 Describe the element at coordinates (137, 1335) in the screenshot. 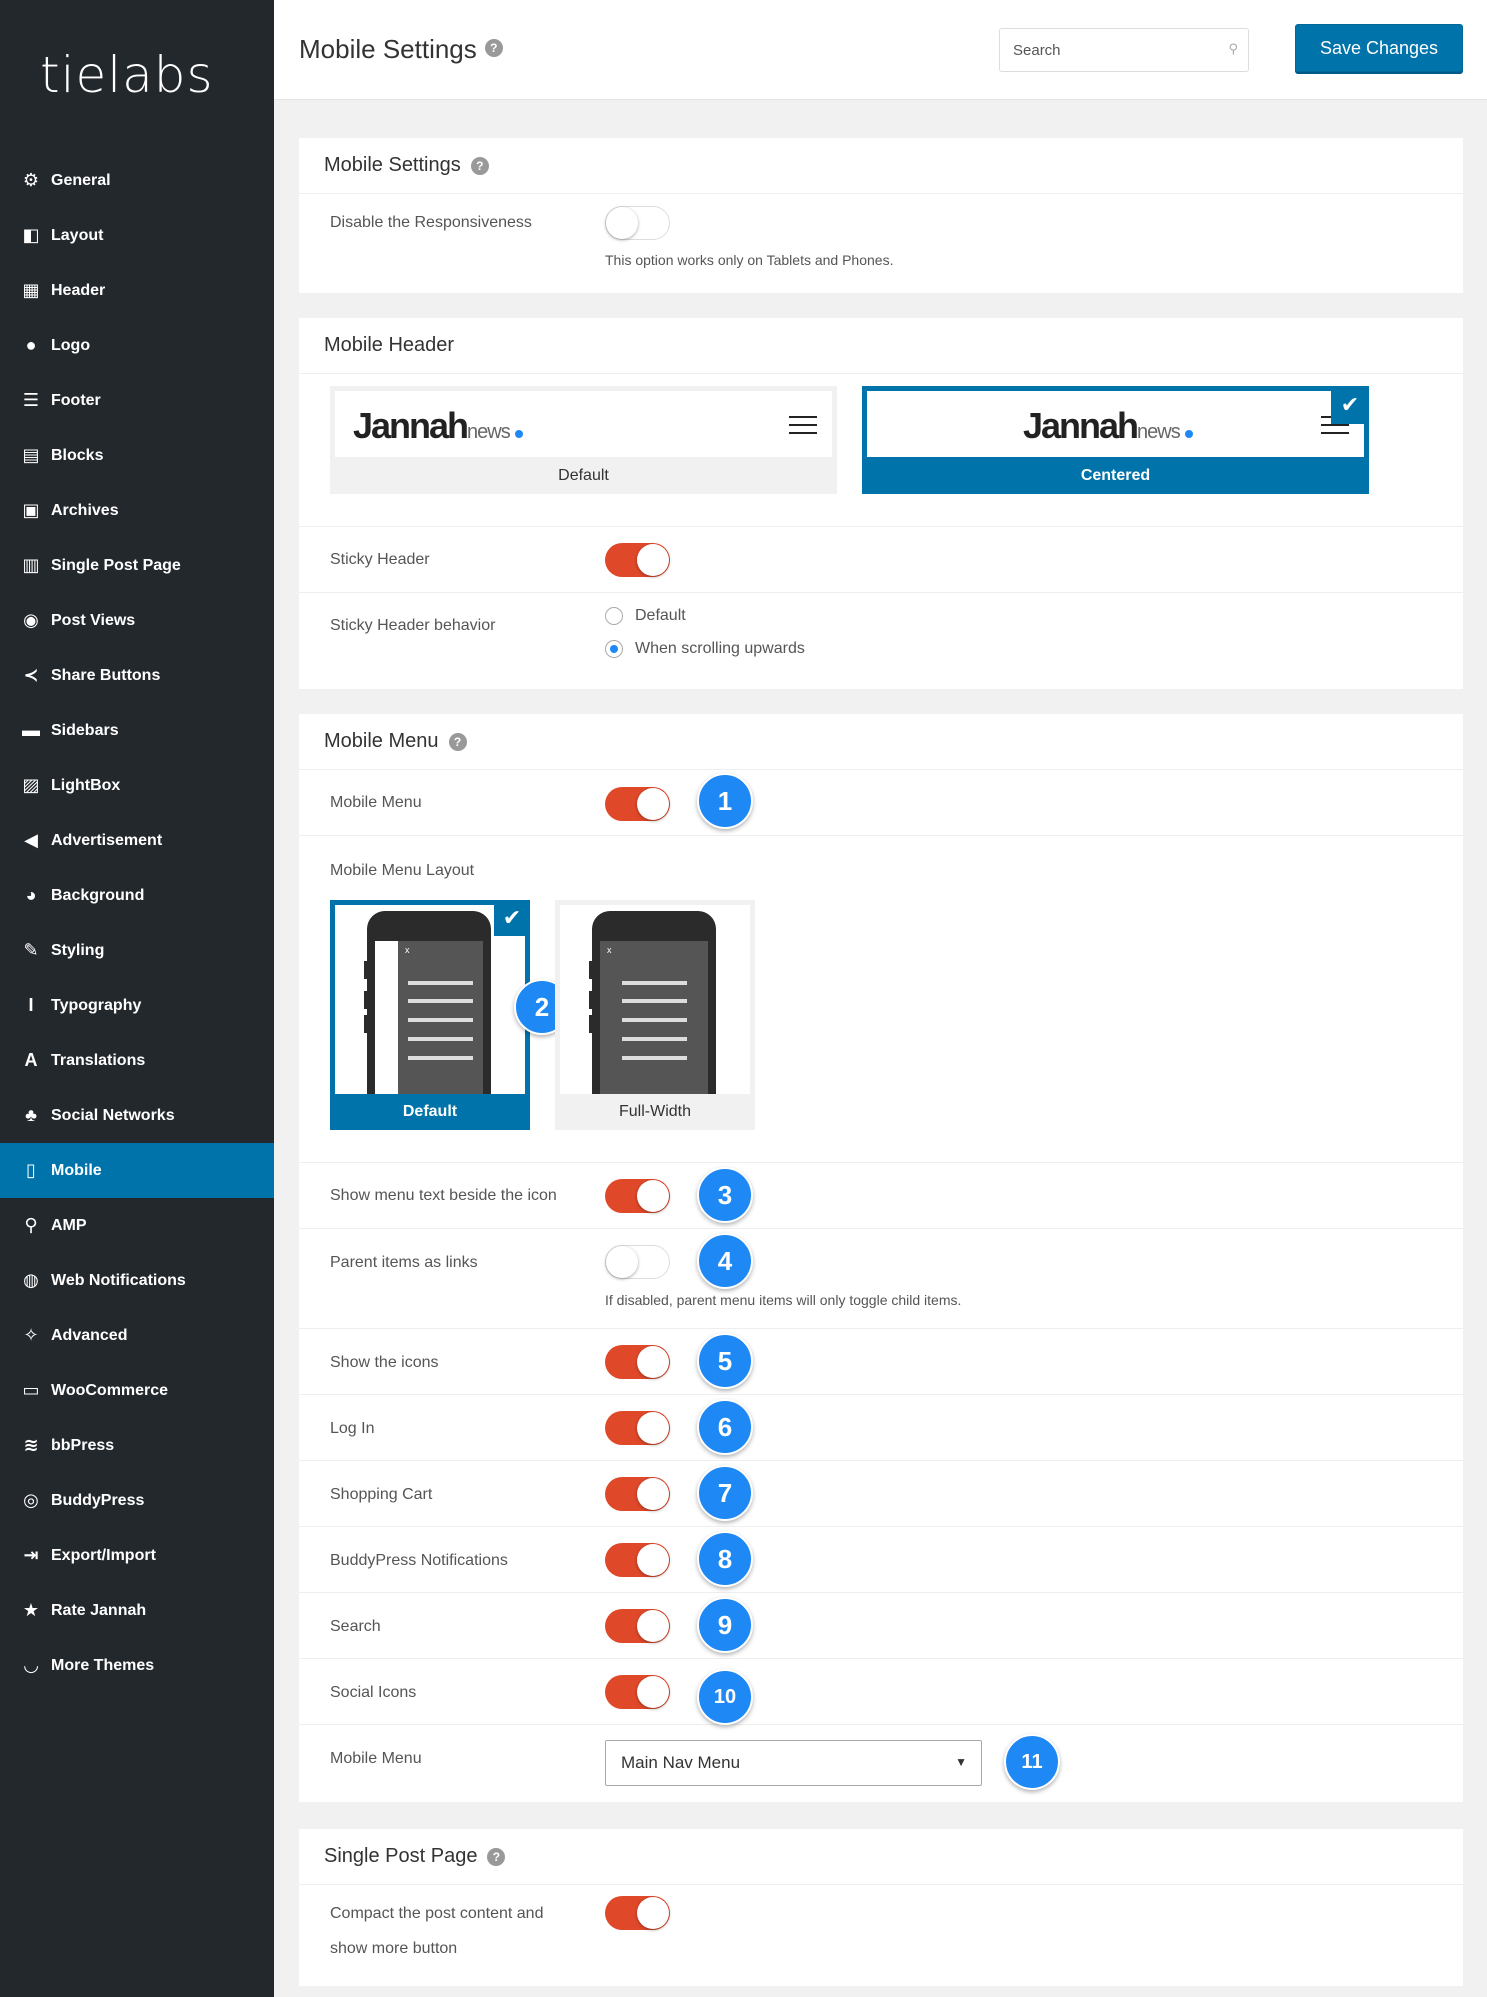

I see `sidebar-item-advanced: ✧ Advanced` at that location.